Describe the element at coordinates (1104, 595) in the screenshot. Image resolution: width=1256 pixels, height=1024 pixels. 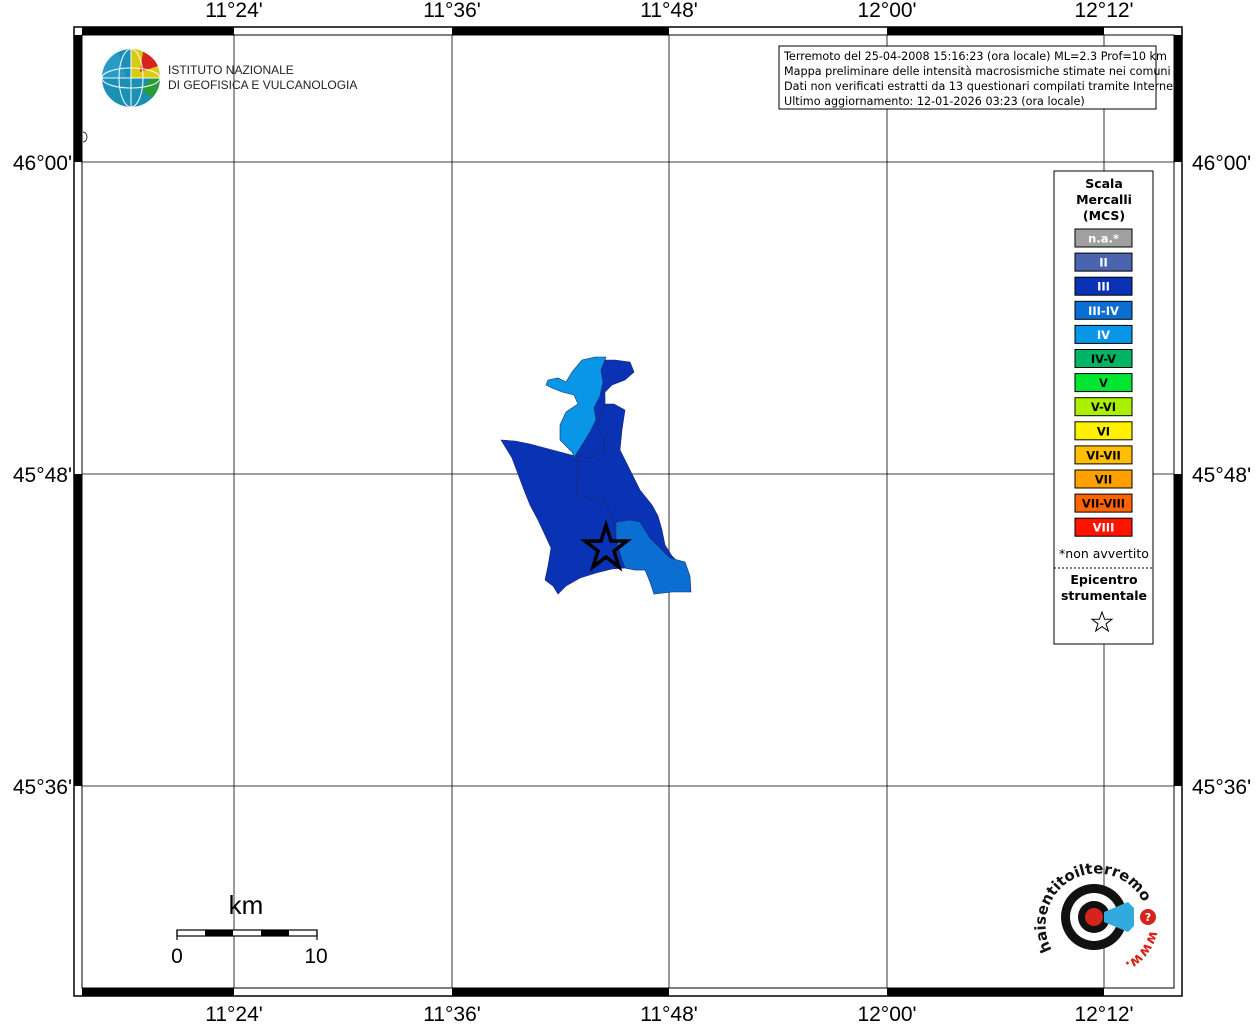
I see `legend-epicenter-label: strumentale` at that location.